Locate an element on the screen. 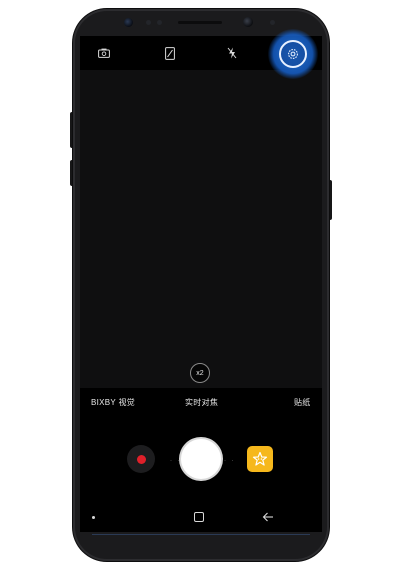 This screenshot has width=400, height=571. sticker-icon is located at coordinates (260, 458).